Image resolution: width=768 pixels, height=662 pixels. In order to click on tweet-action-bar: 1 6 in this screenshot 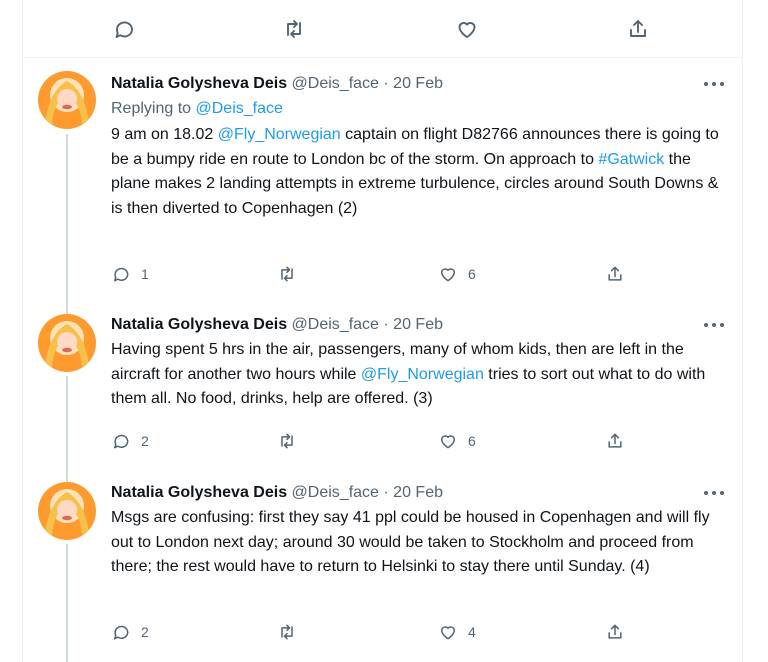, I will do `click(381, 274)`.